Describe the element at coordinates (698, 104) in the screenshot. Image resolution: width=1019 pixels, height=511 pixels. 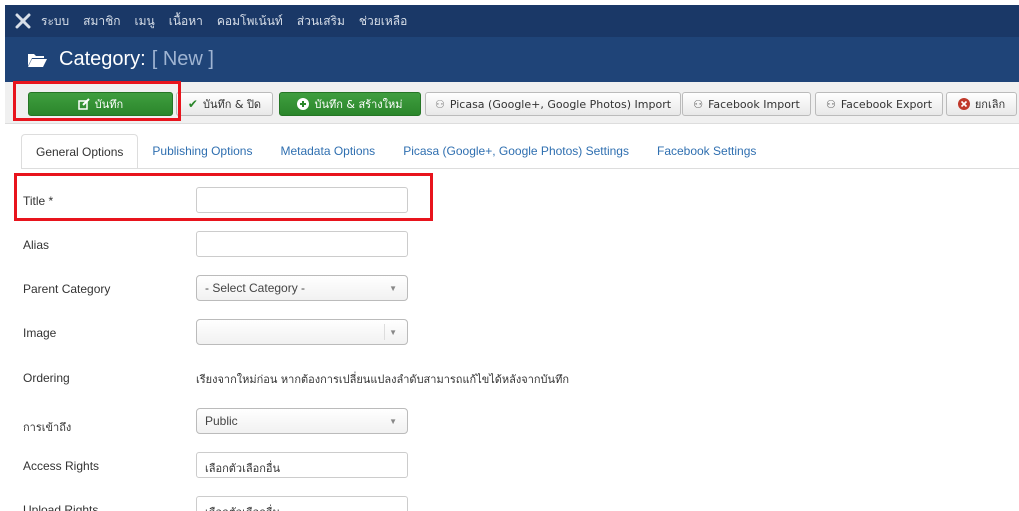
I see `facebook-import-icon: ⚇` at that location.